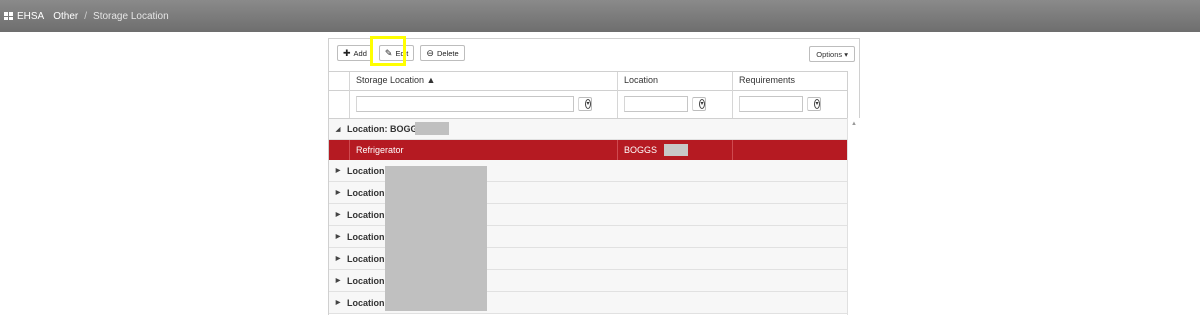 This screenshot has width=1200, height=315. What do you see at coordinates (9, 16) in the screenshot?
I see `grid-icon` at bounding box center [9, 16].